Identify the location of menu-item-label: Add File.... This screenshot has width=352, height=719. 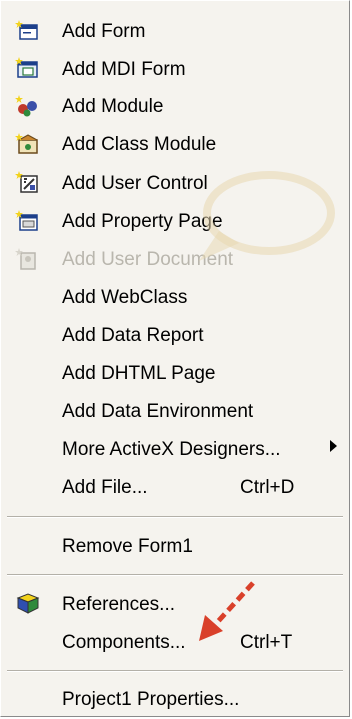
(105, 487).